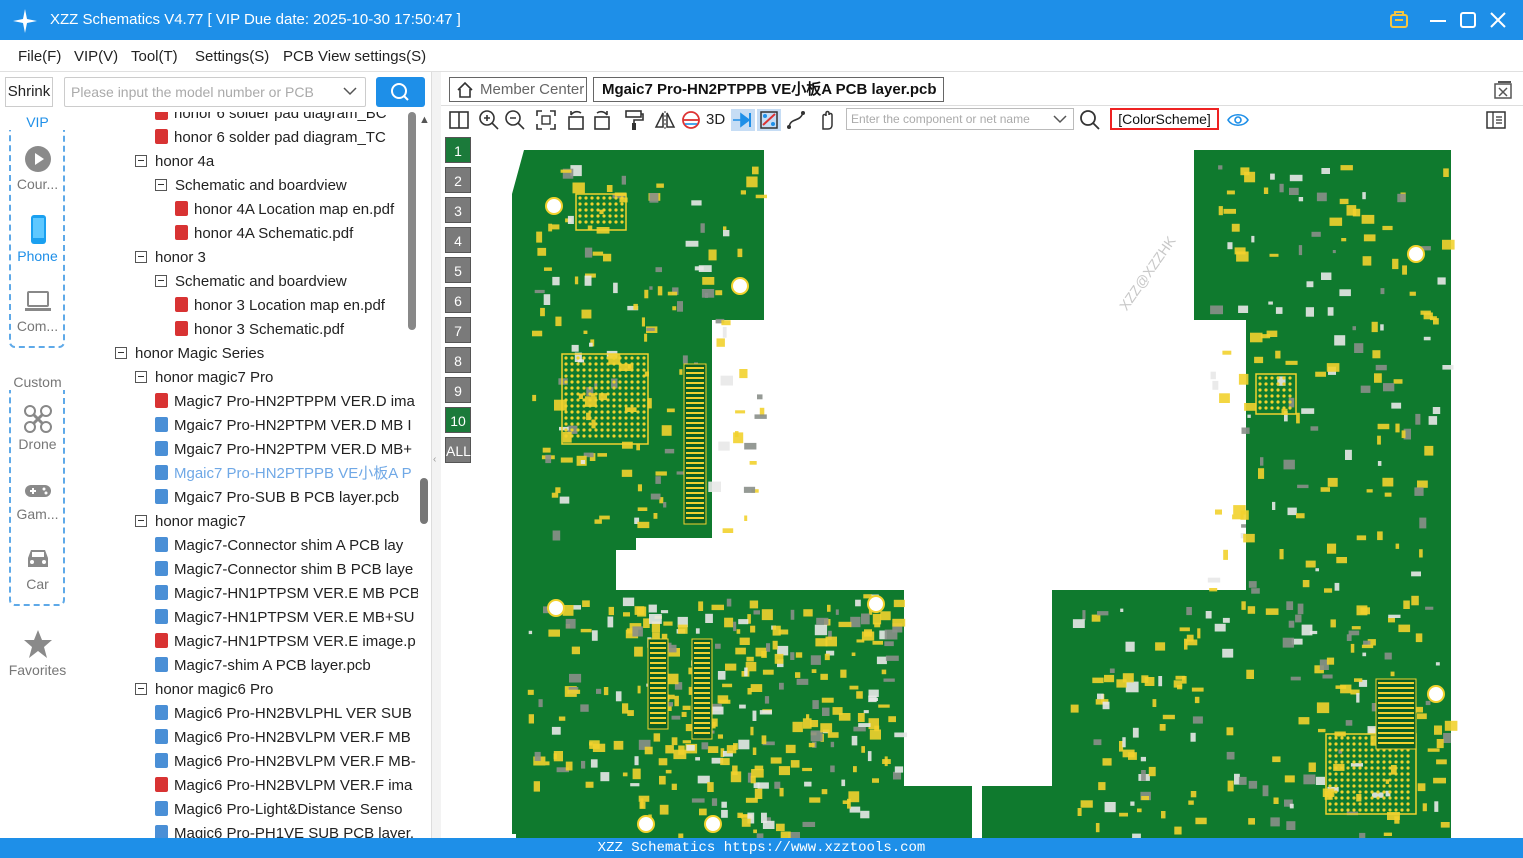 This screenshot has height=858, width=1523. I want to click on tree-scrollbar, so click(412, 221).